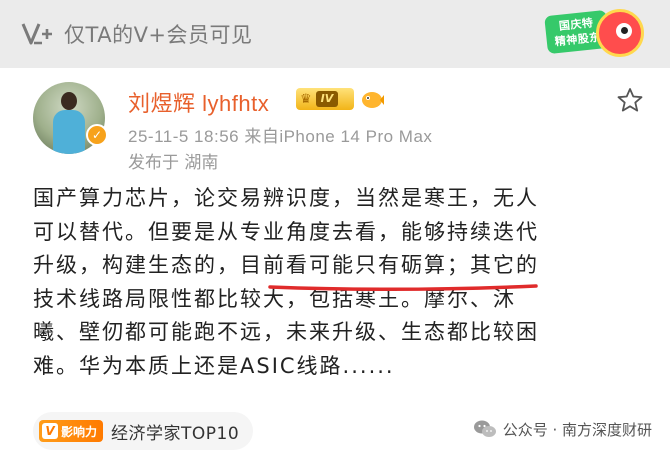 The width and height of the screenshot is (670, 457). I want to click on avatar-head, so click(69, 101).